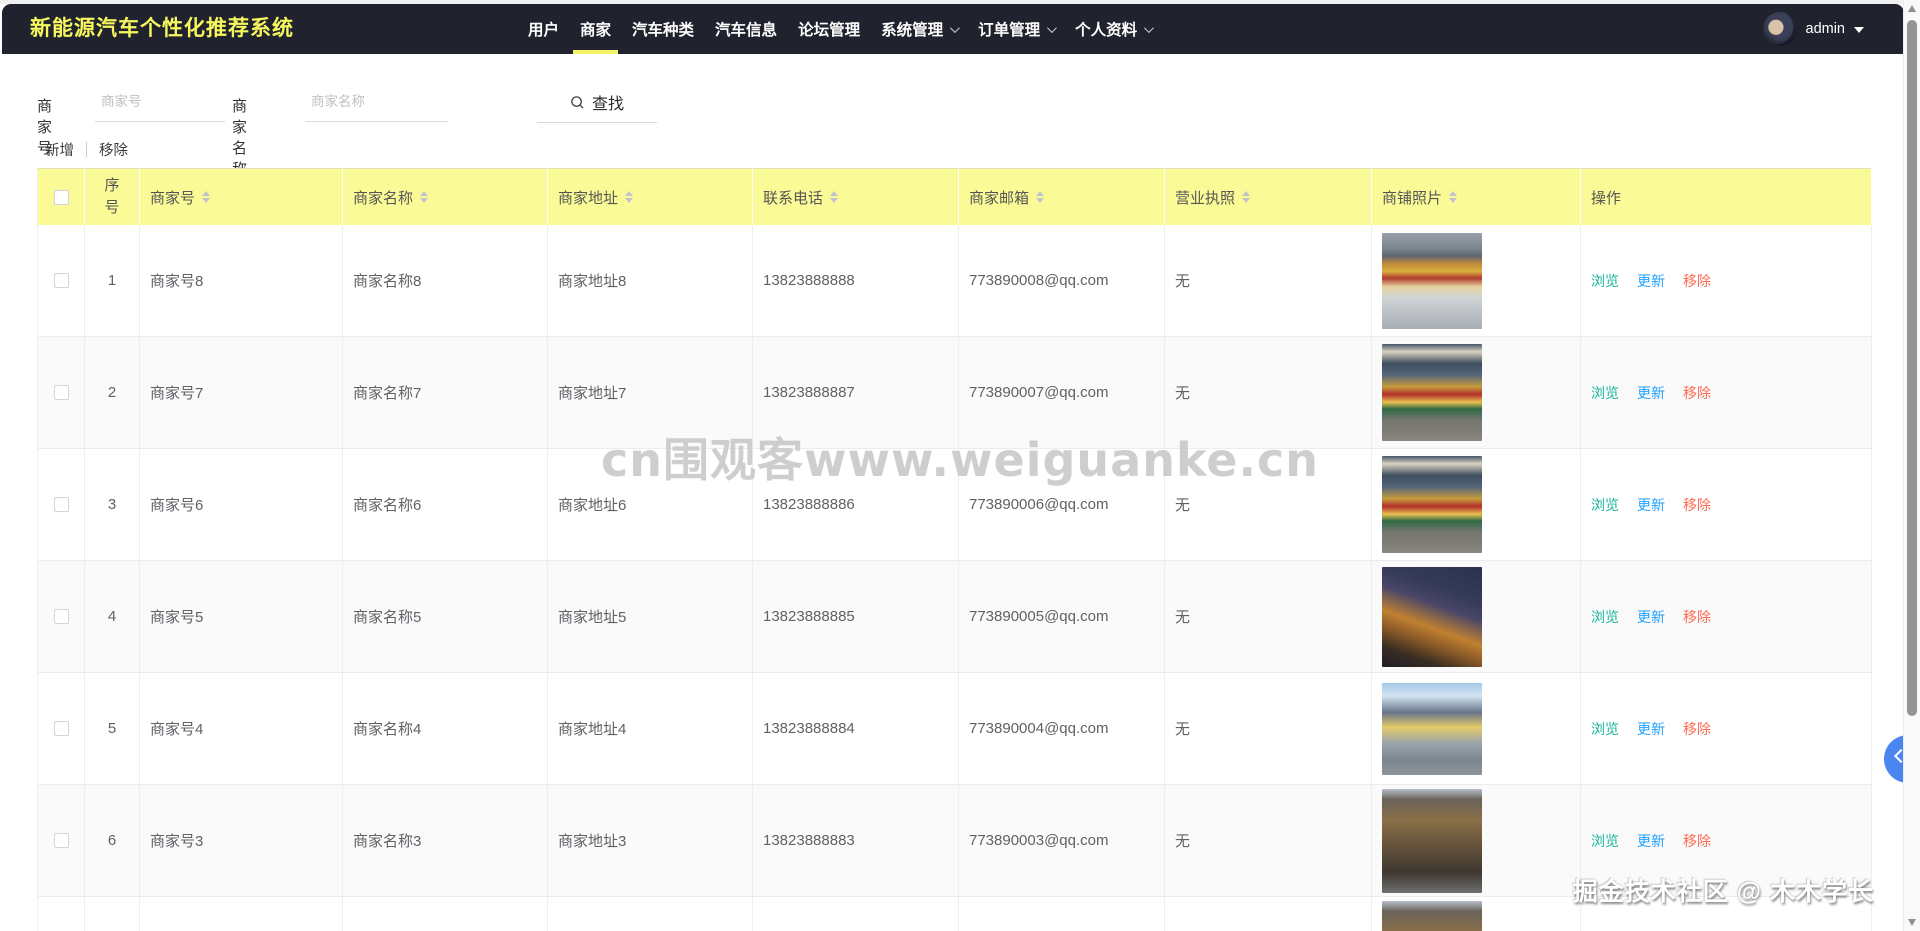  Describe the element at coordinates (112, 841) in the screenshot. I see `cell-index: 6` at that location.